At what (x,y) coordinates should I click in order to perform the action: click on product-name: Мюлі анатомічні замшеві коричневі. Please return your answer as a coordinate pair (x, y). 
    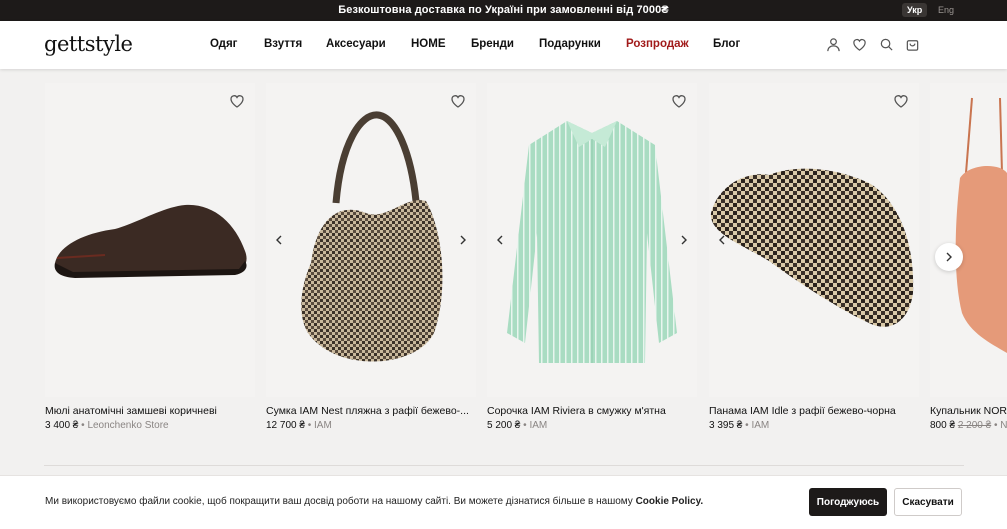
    Looking at the image, I should click on (150, 411).